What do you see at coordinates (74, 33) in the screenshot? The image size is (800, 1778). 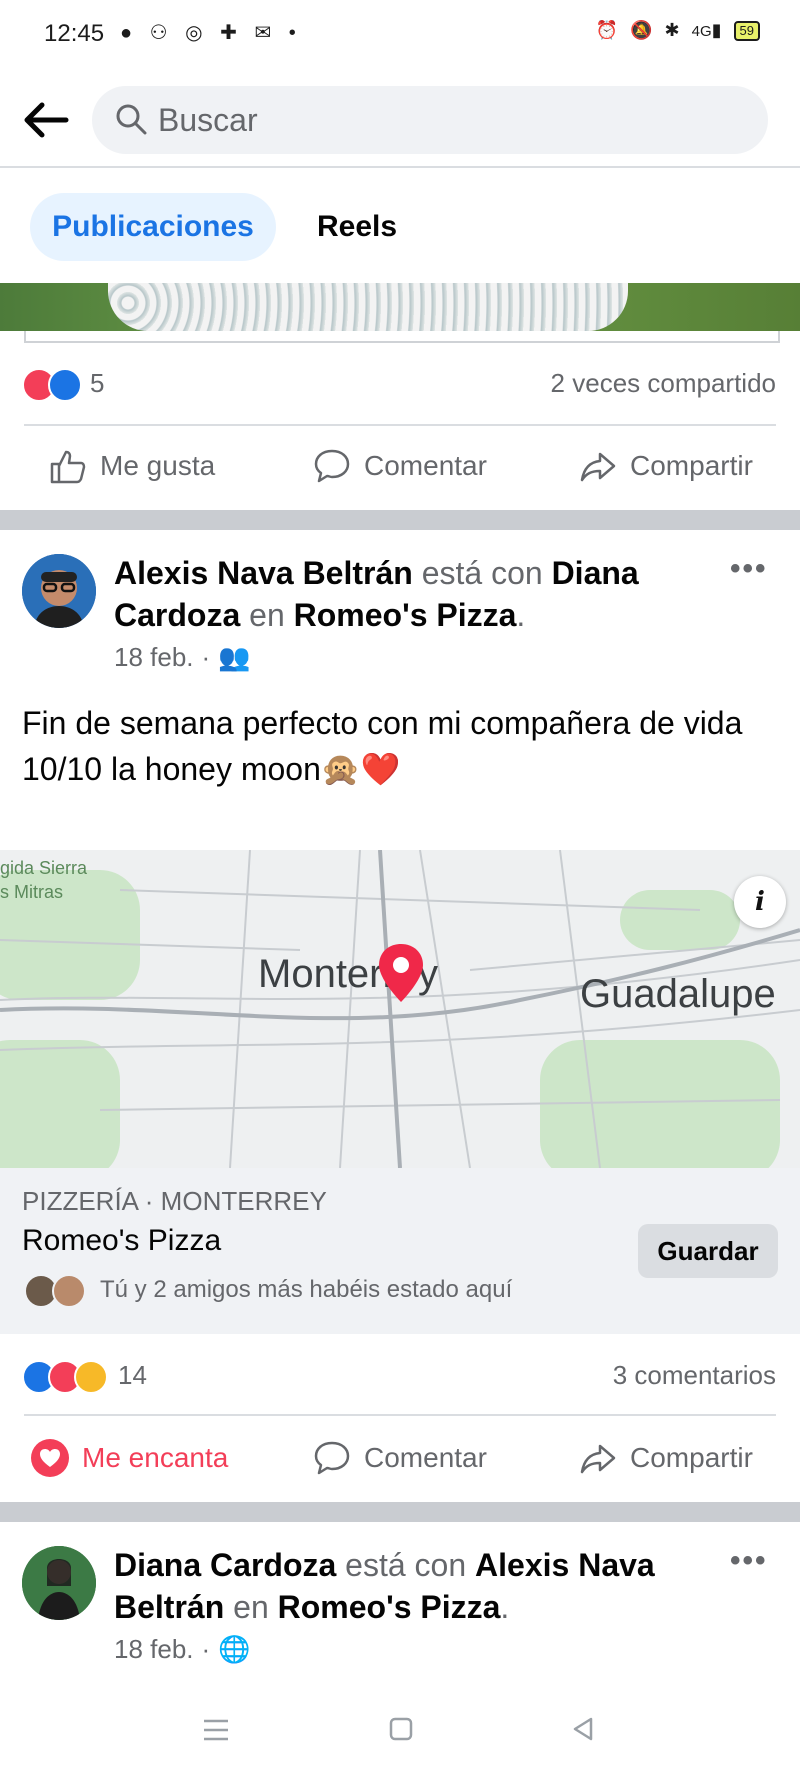 I see `status-time: 12:45` at bounding box center [74, 33].